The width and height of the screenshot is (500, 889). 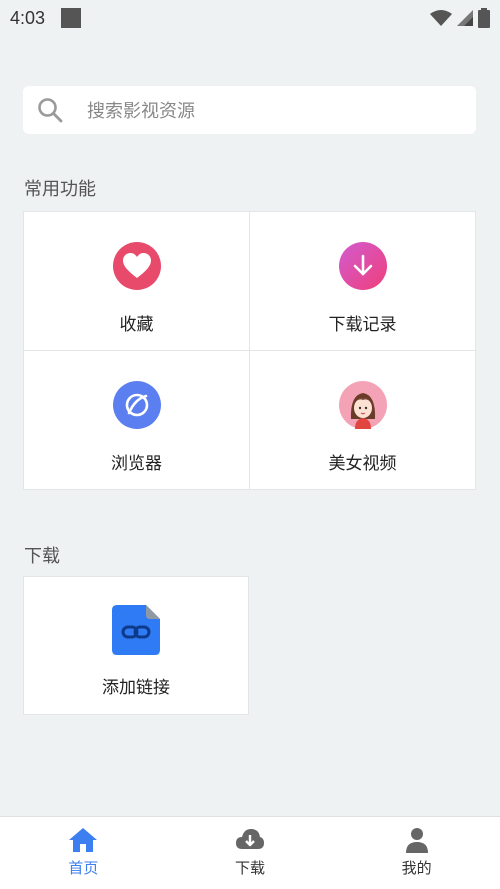 I want to click on search-icon, so click(x=50, y=110).